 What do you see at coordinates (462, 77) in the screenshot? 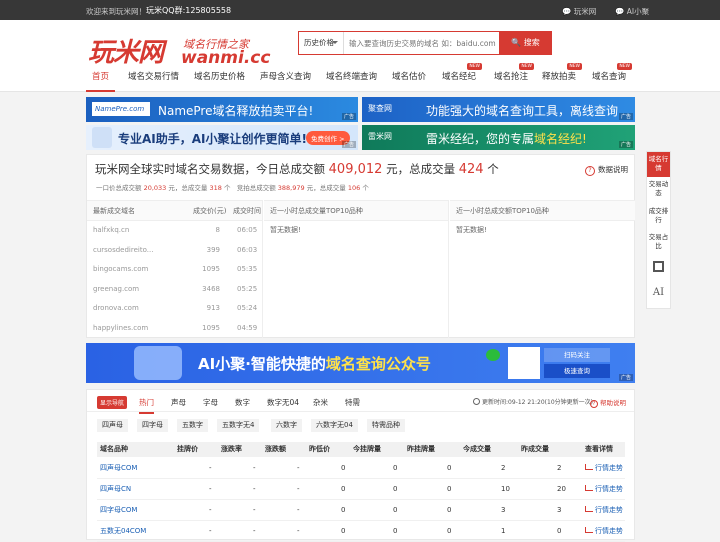
I see `nav-broker: 域名经纪 NEW` at bounding box center [462, 77].